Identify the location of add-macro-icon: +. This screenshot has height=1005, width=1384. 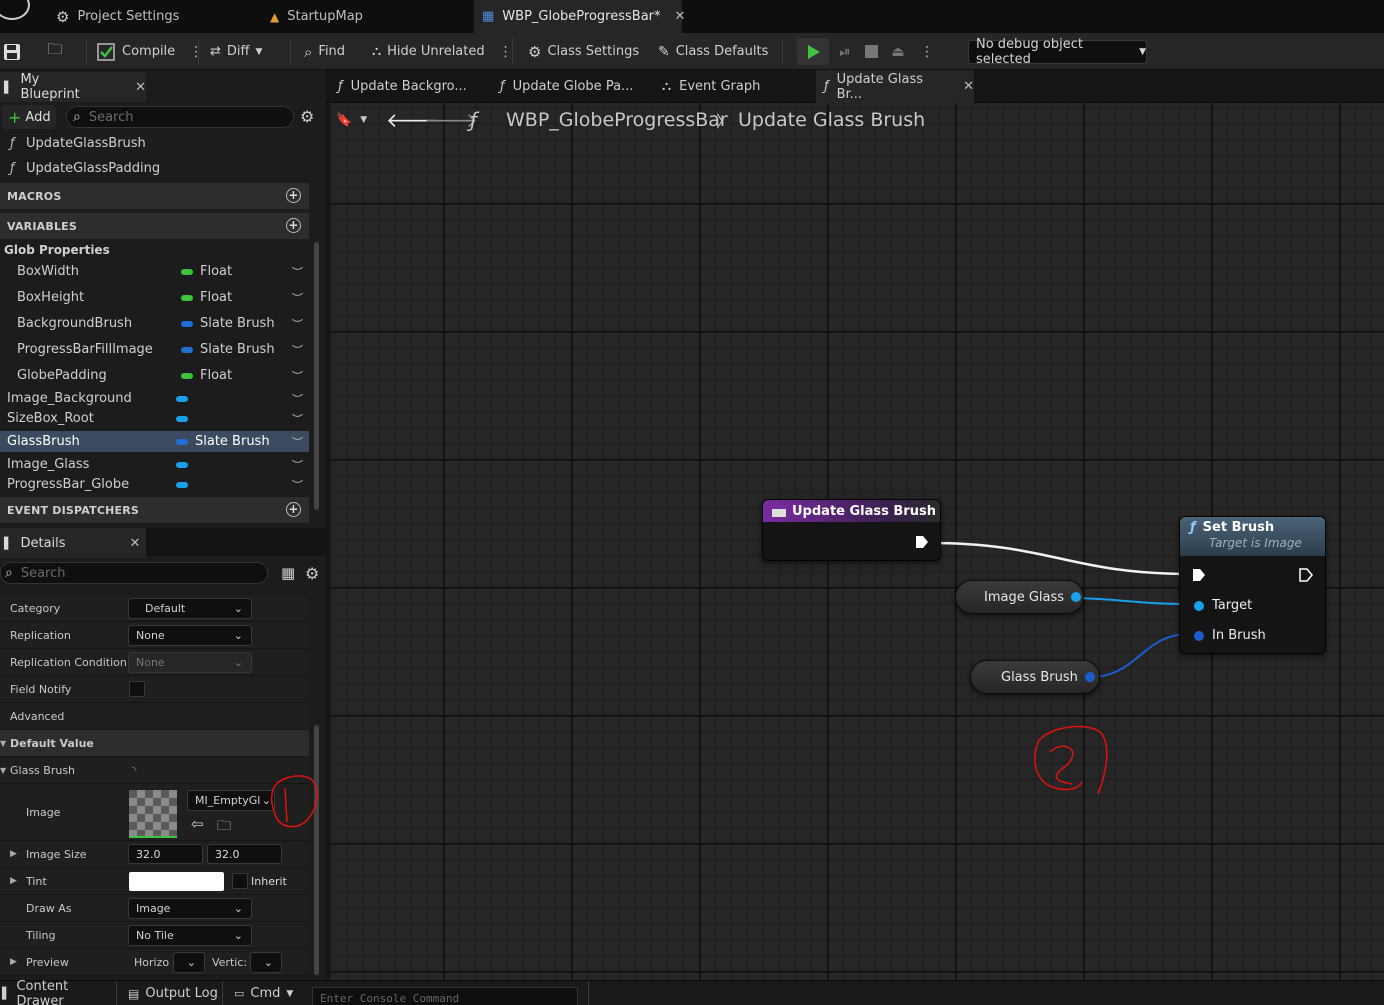
(293, 195).